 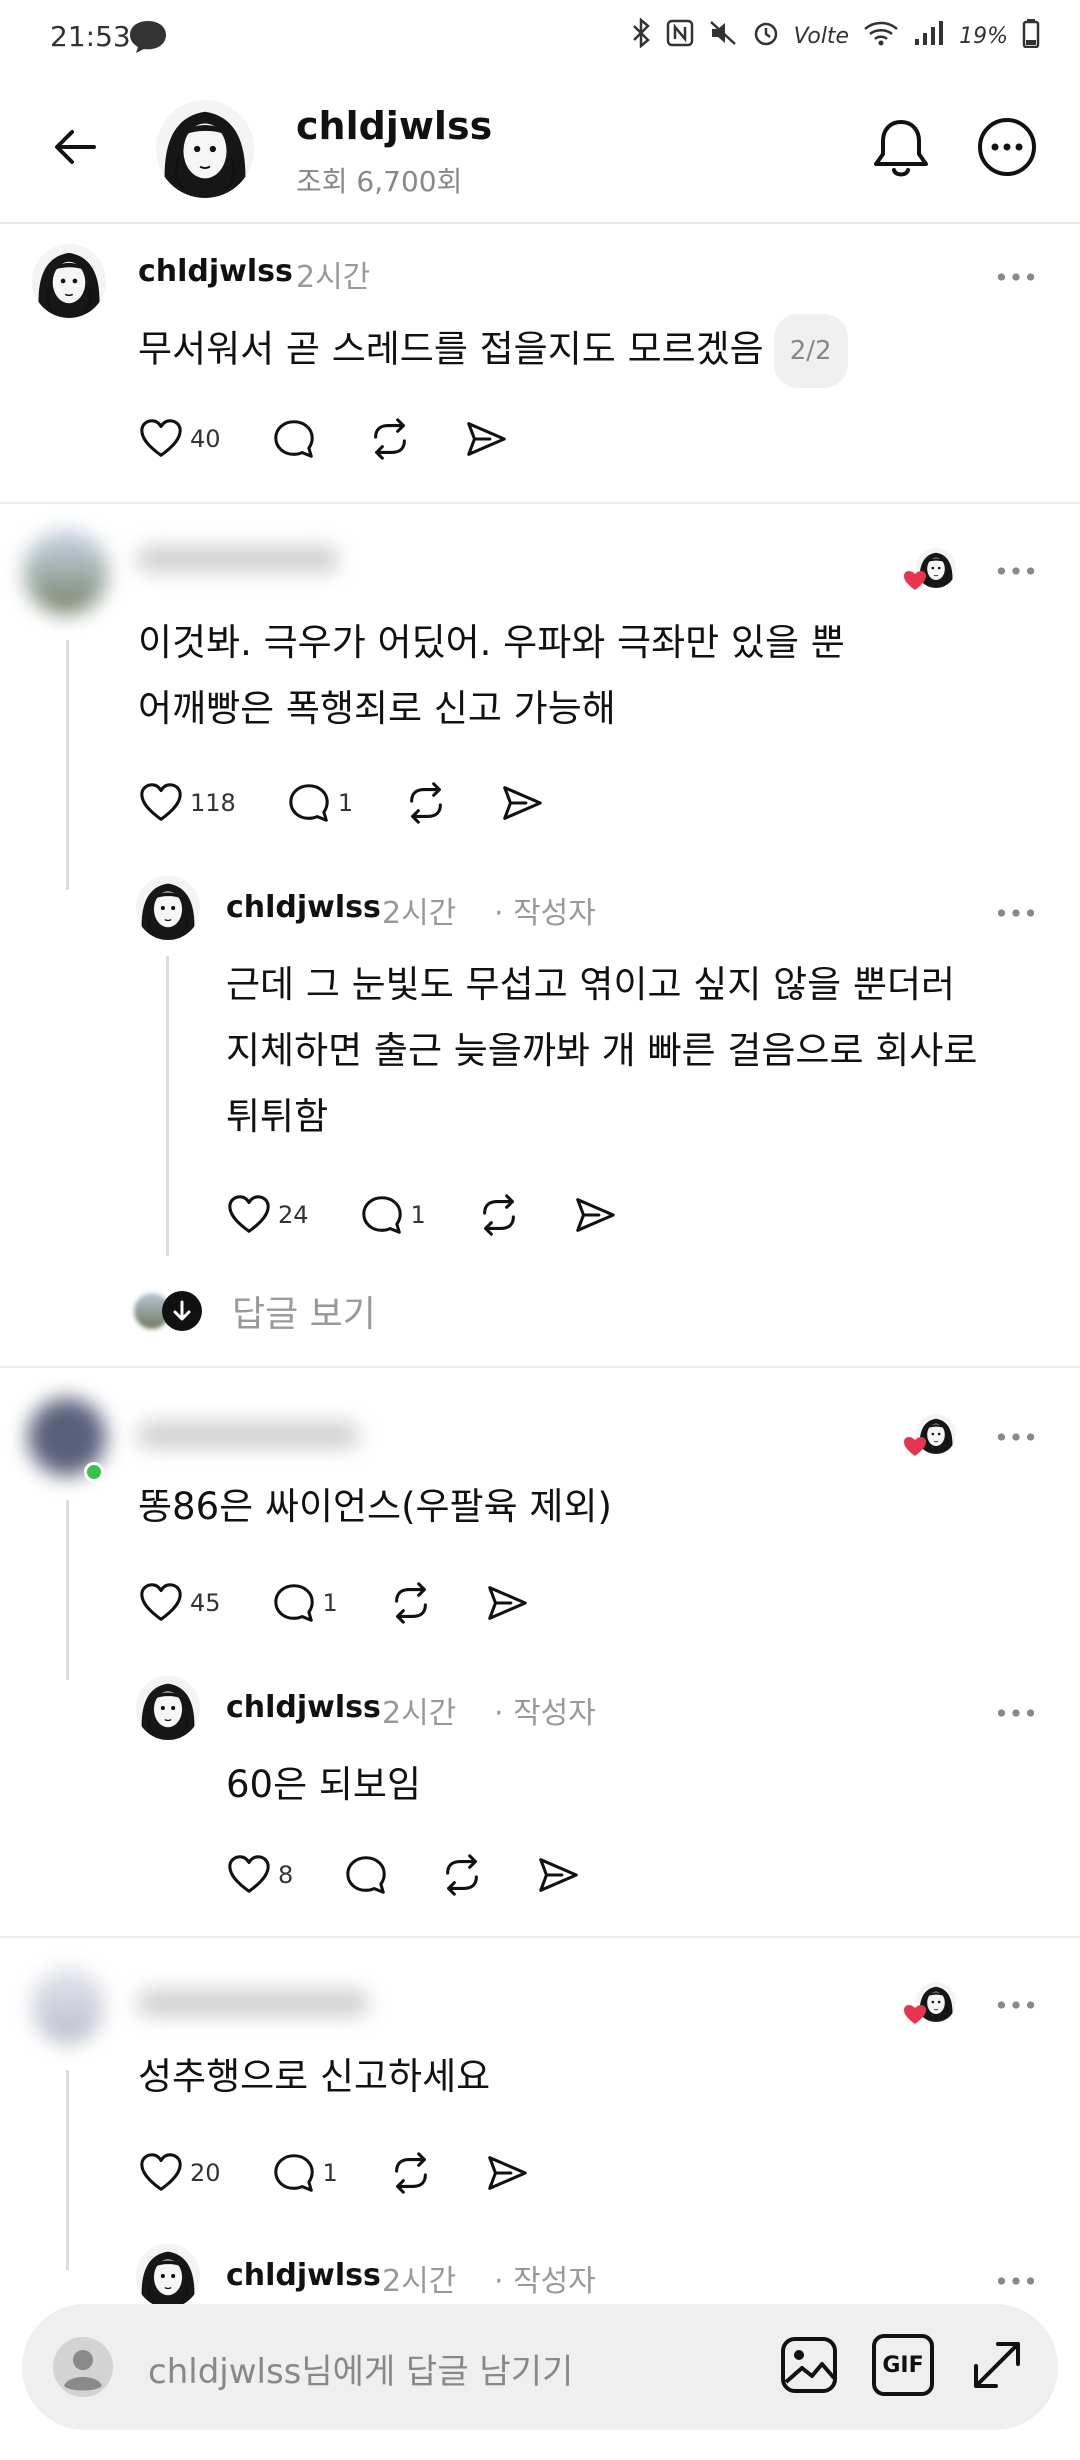 What do you see at coordinates (447, 1215) in the screenshot?
I see `author-reply-actions: 24 1` at bounding box center [447, 1215].